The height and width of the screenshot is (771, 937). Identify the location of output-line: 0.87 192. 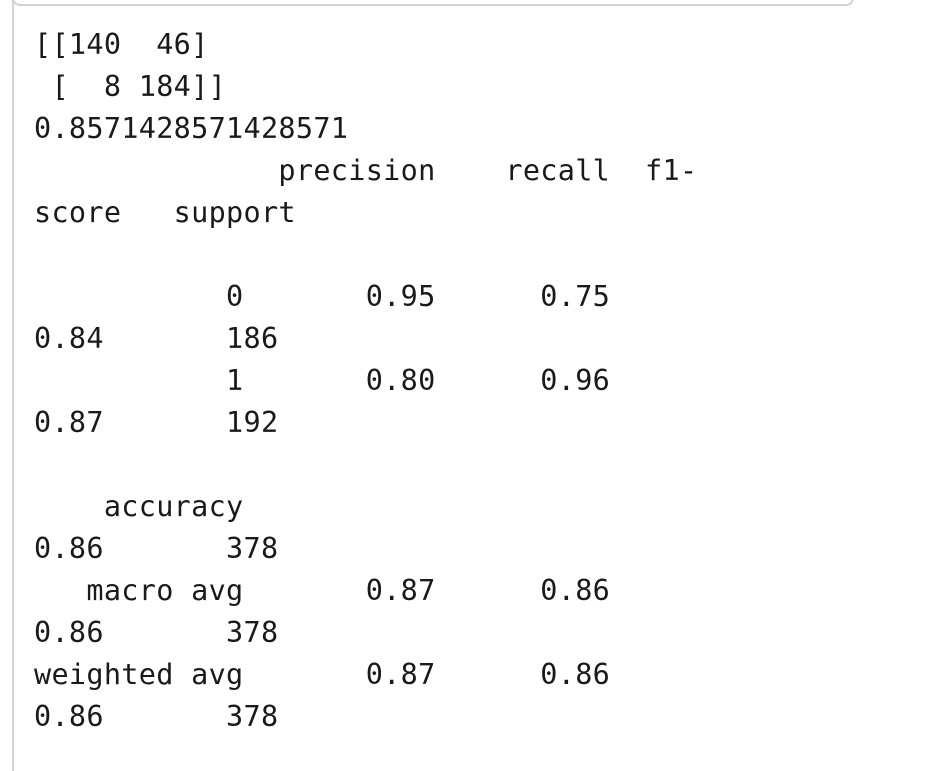
(156, 422).